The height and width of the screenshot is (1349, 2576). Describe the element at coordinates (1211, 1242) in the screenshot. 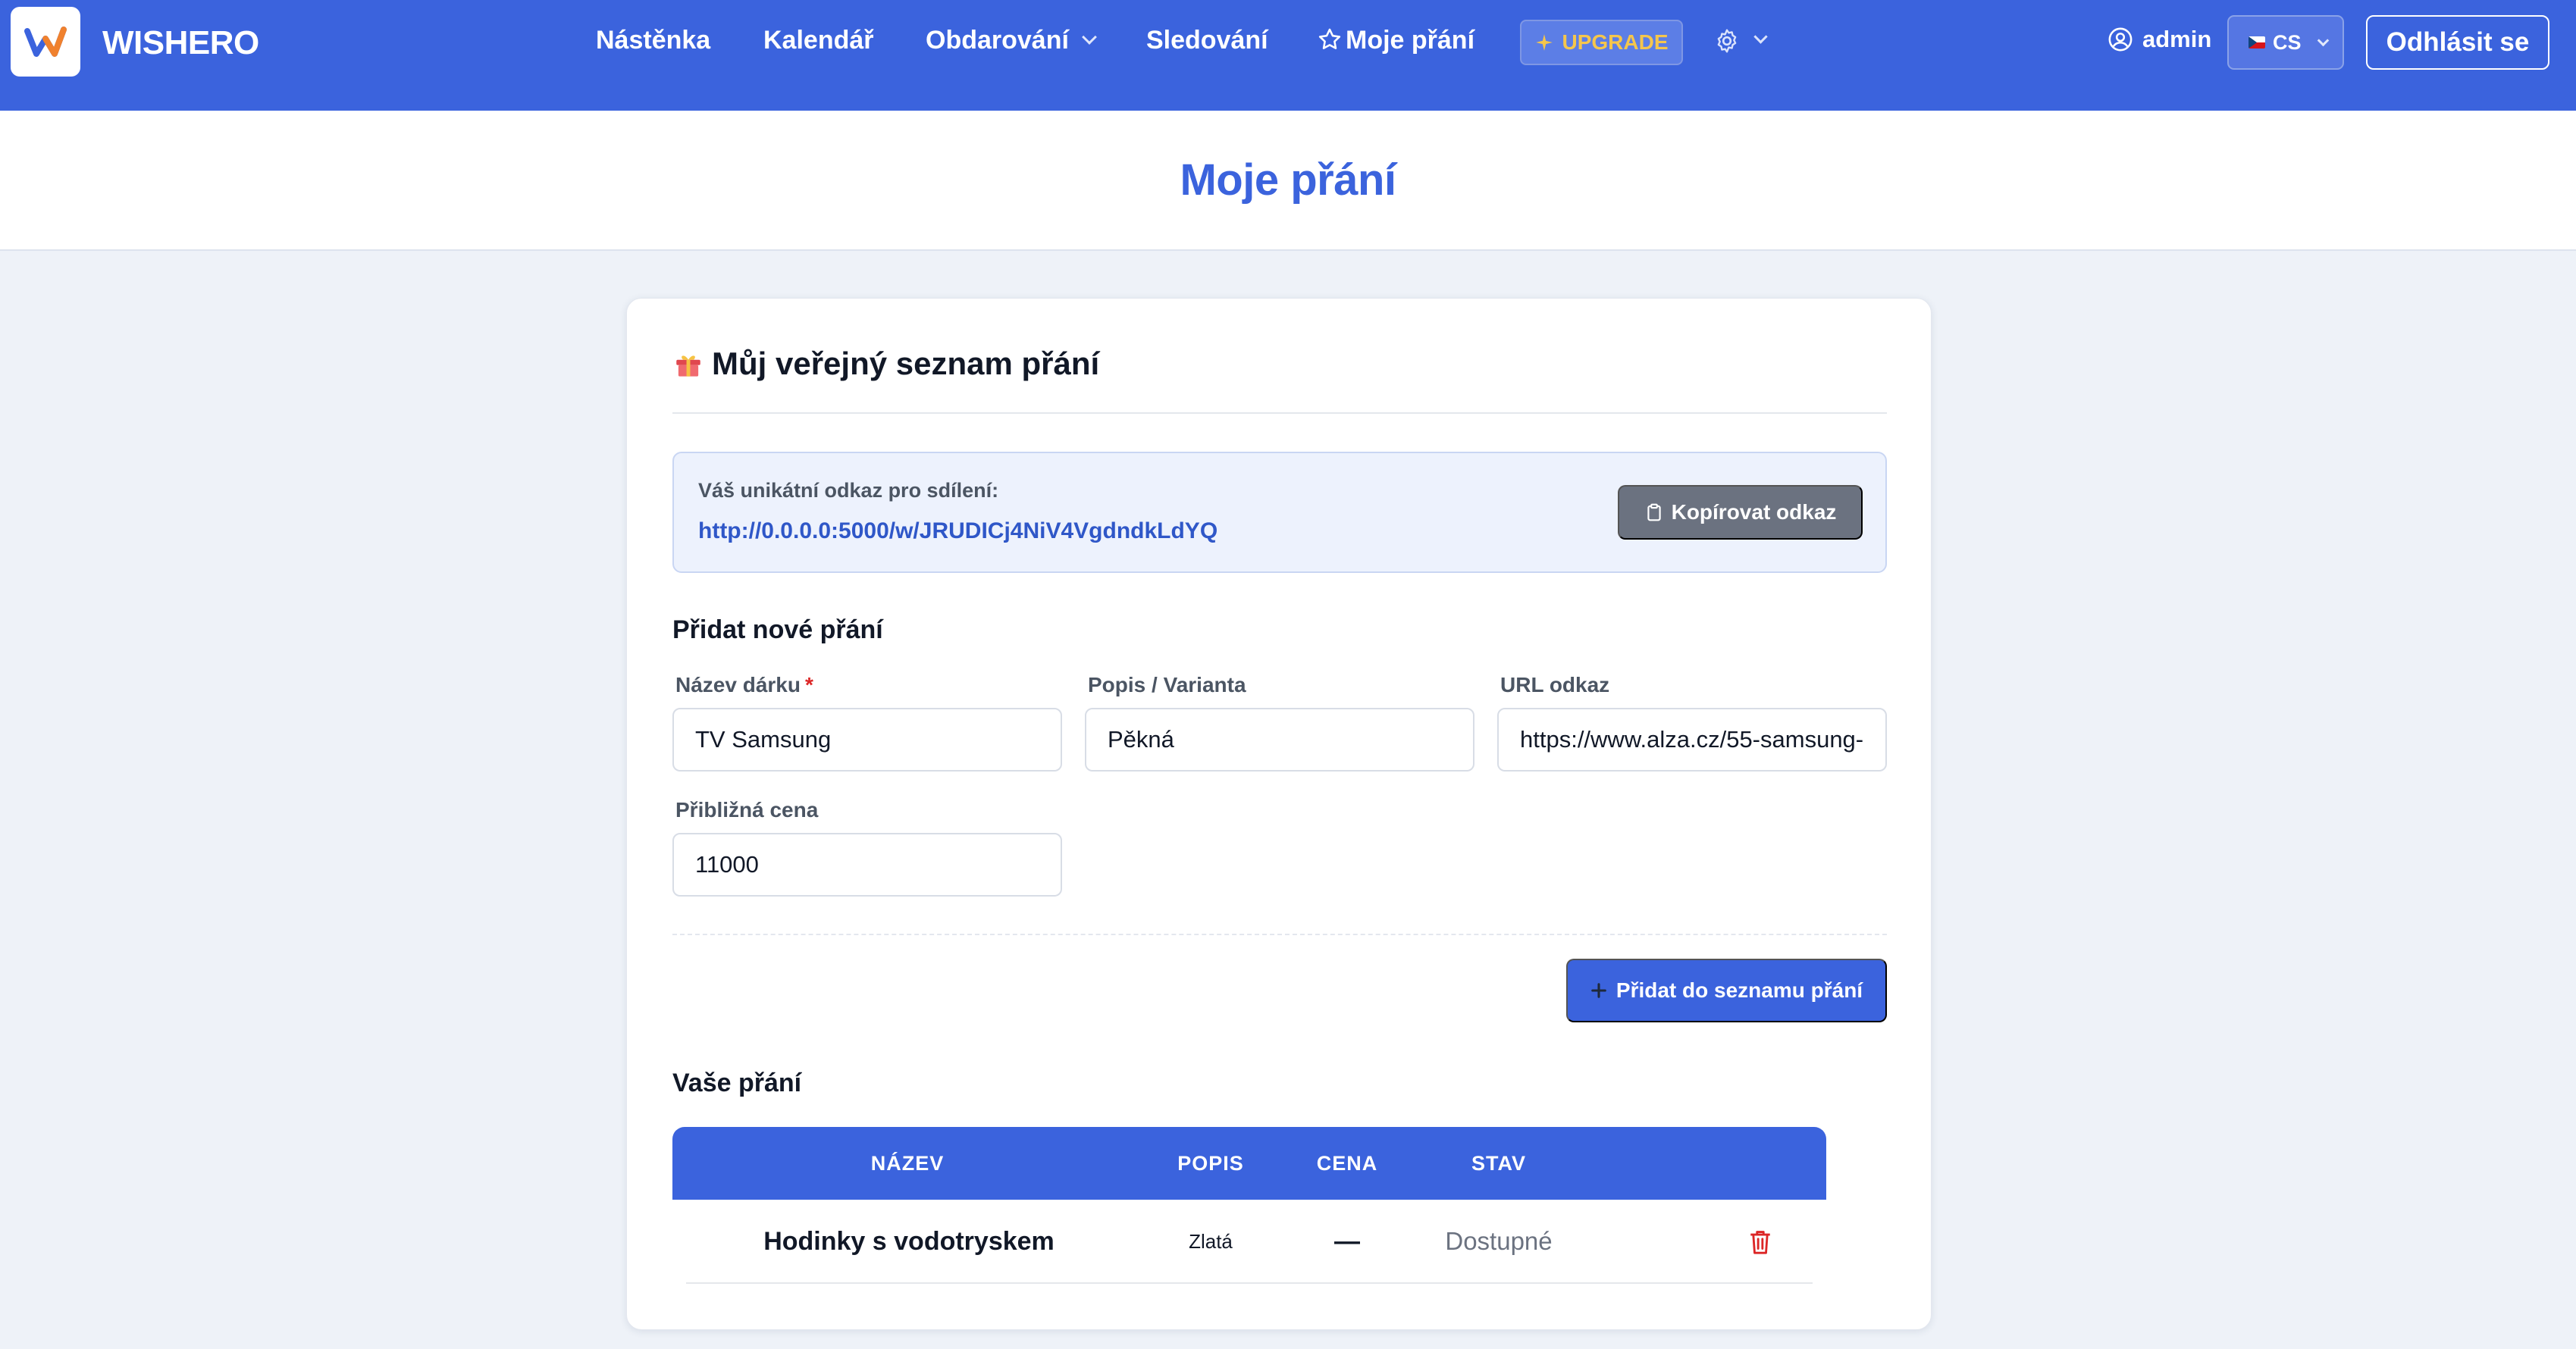

I see `wish-description-cell: Zlatá` at that location.